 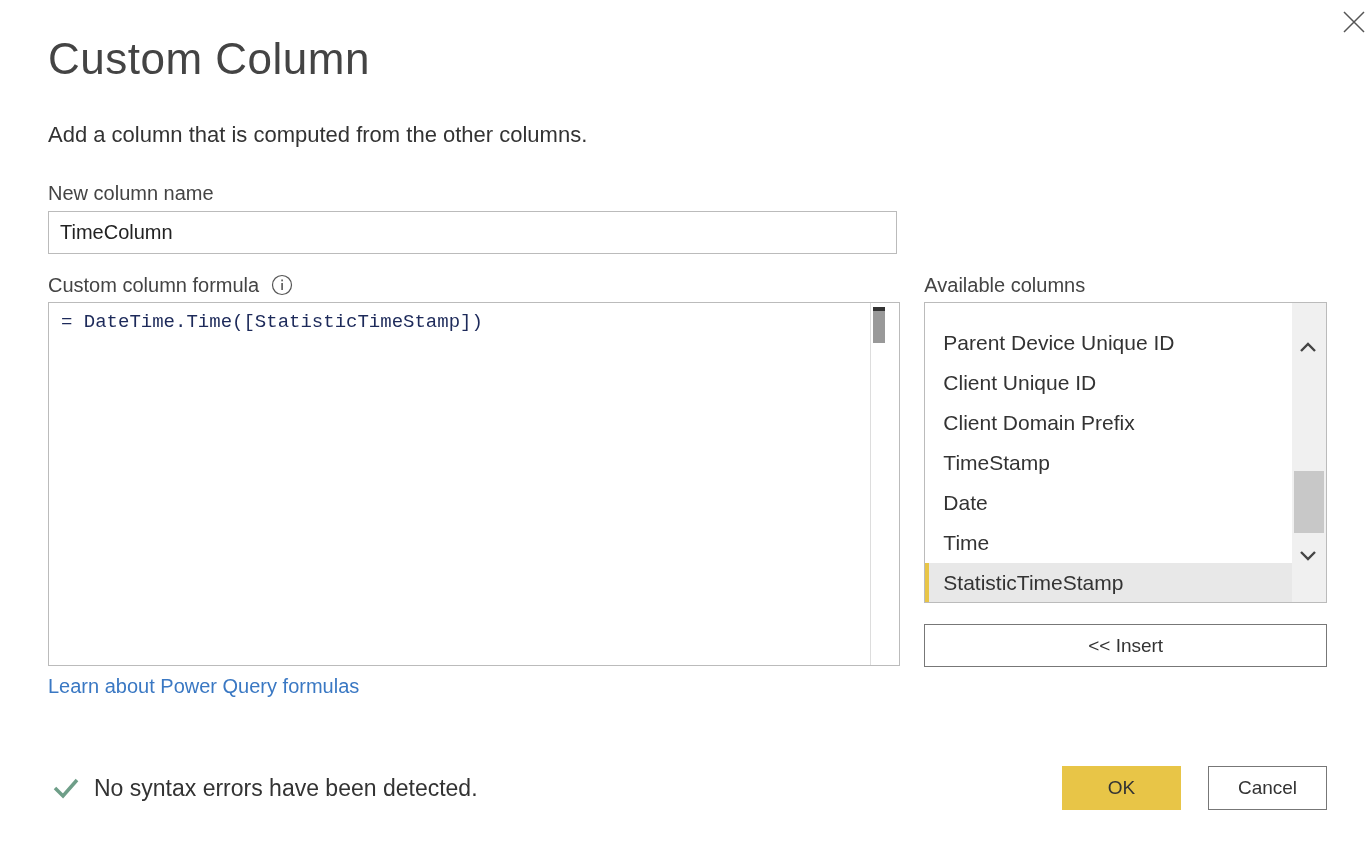 I want to click on scroll-up-icon, so click(x=1308, y=347).